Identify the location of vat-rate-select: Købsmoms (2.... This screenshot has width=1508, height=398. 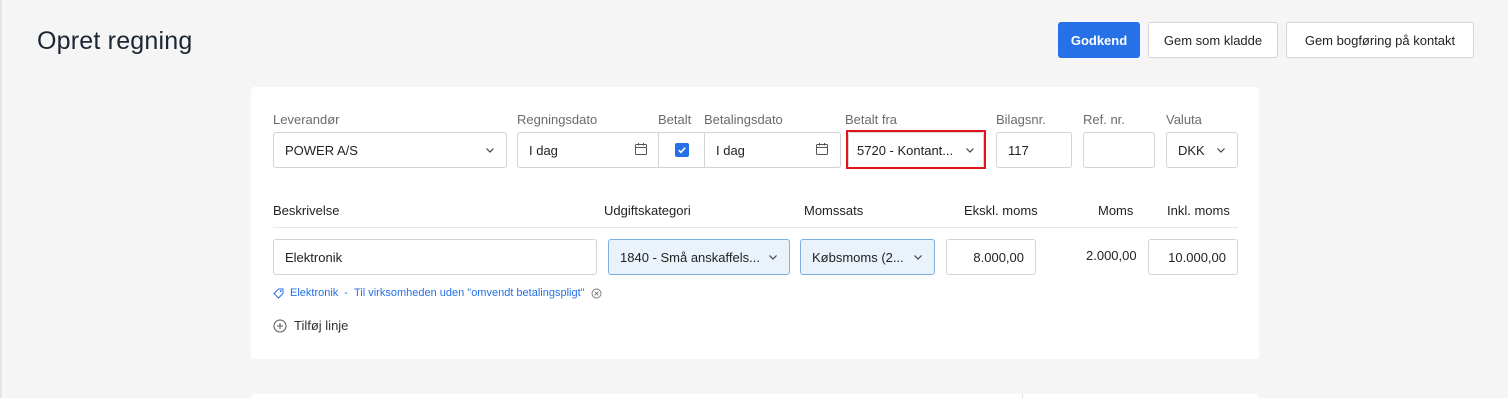
(867, 257).